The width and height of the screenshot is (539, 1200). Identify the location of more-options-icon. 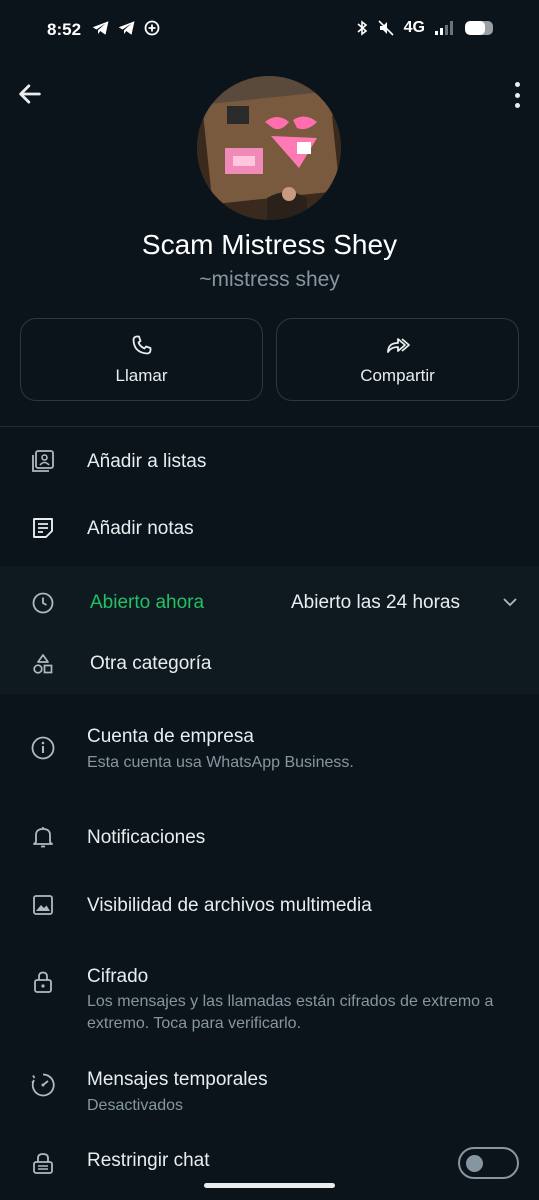
(517, 95).